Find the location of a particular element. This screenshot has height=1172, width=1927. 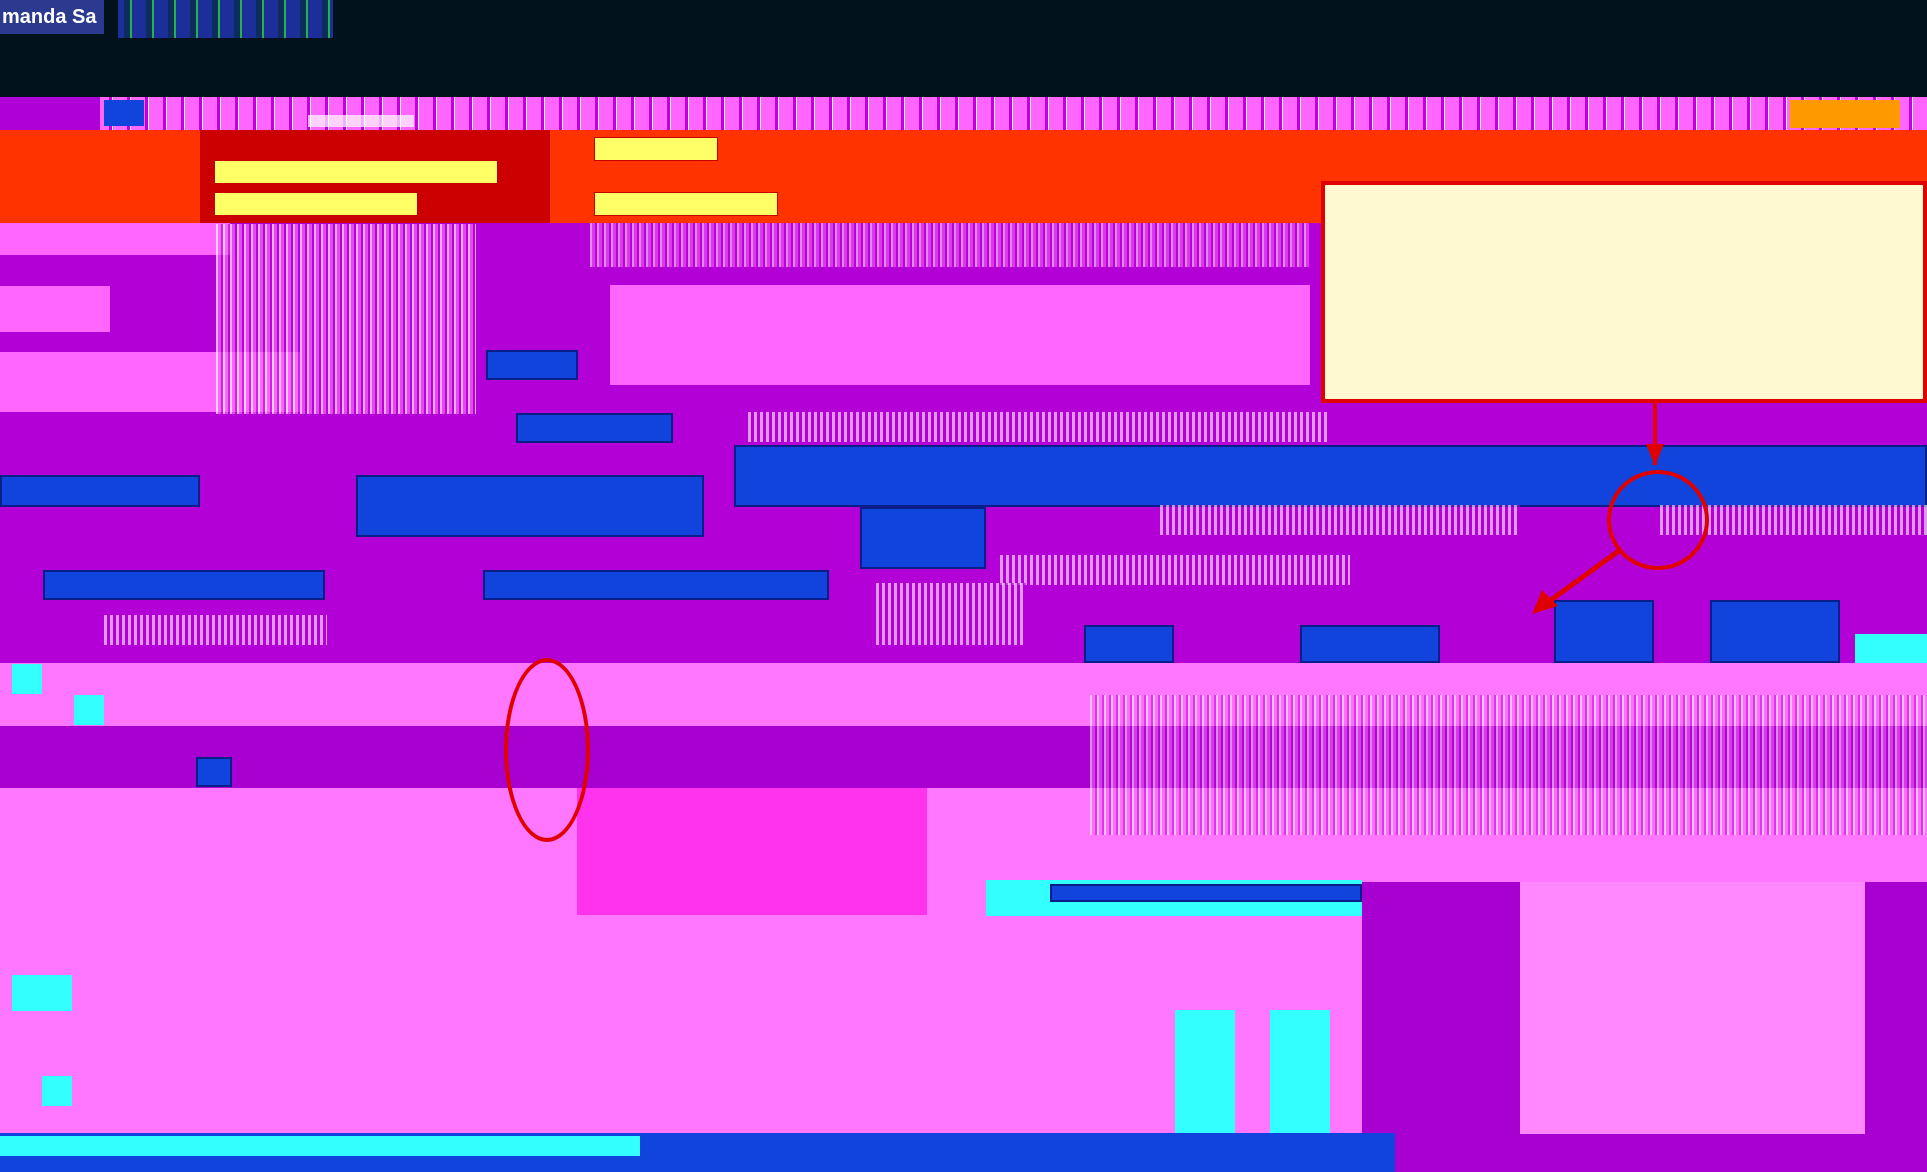

center-dropdown is located at coordinates (656, 585).